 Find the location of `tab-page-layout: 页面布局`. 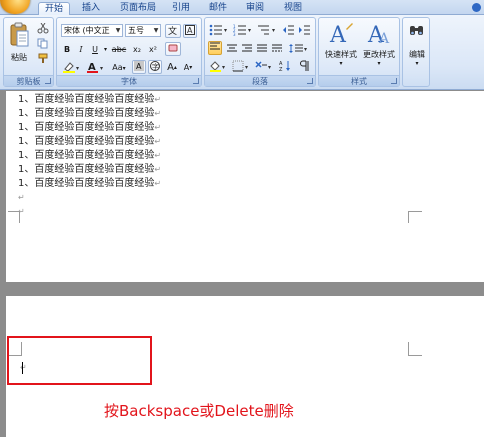

tab-page-layout: 页面布局 is located at coordinates (138, 9).